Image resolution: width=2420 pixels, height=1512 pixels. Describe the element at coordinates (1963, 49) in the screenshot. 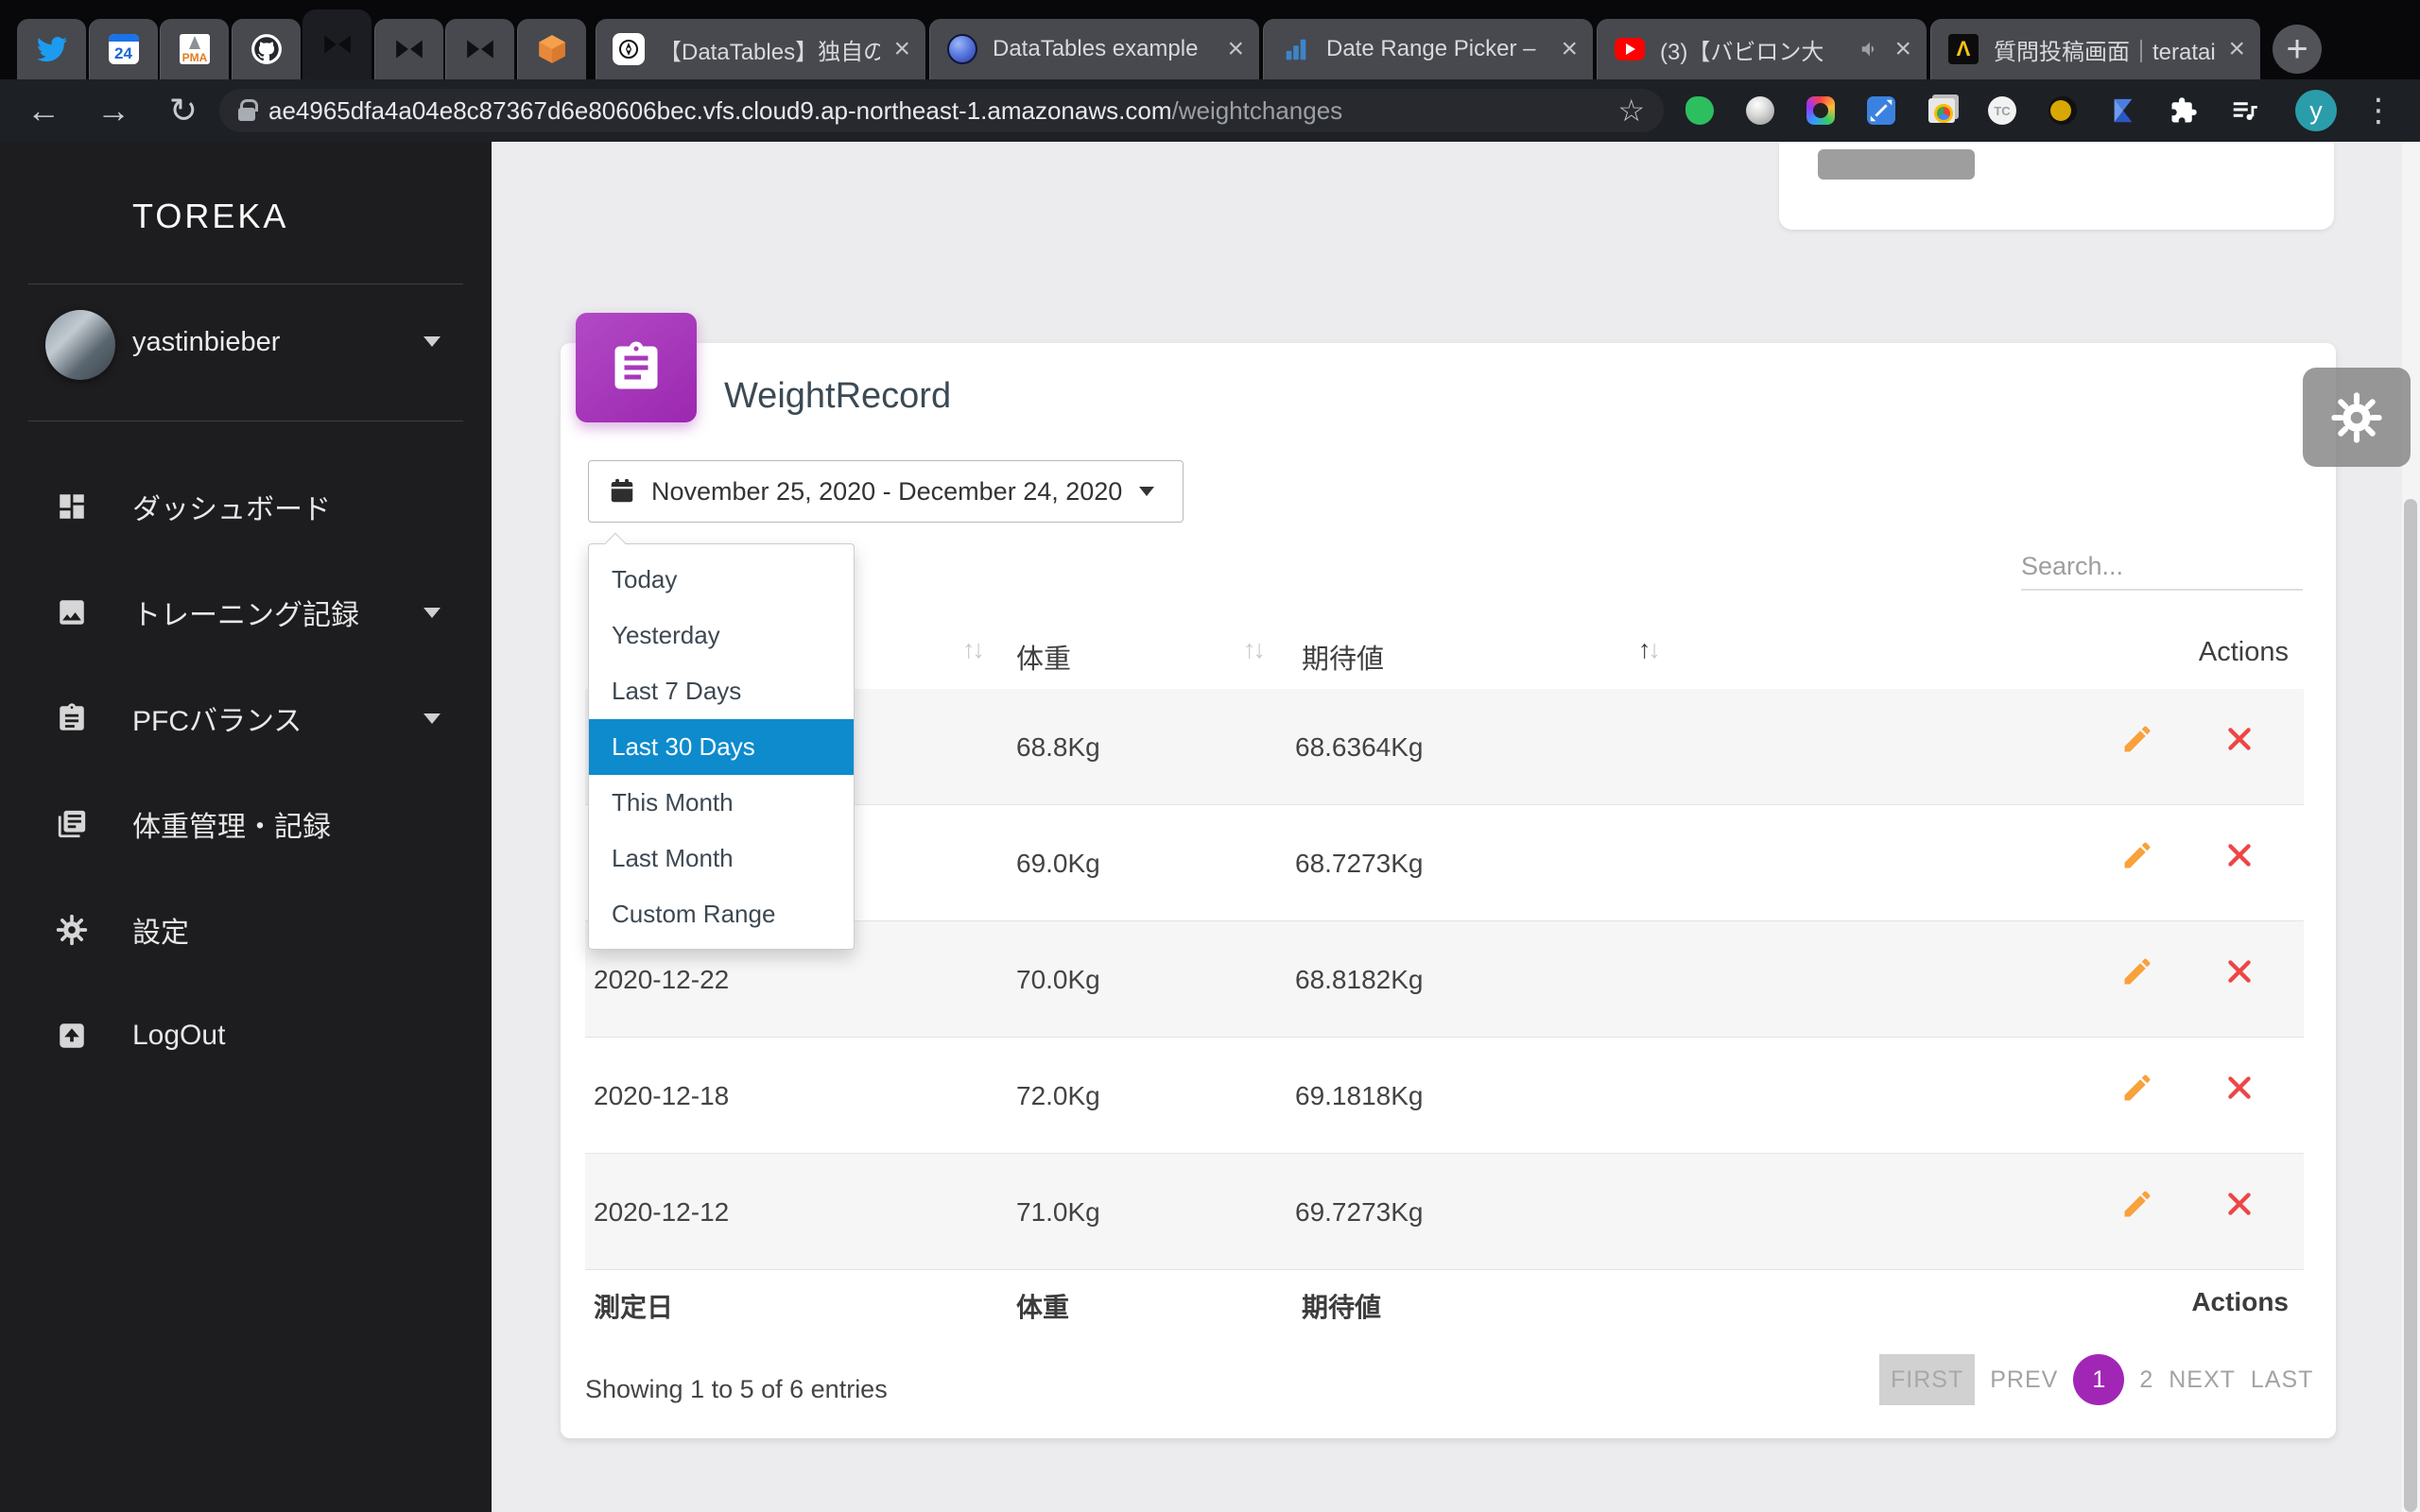

I see `teratail-icon: Λ` at that location.